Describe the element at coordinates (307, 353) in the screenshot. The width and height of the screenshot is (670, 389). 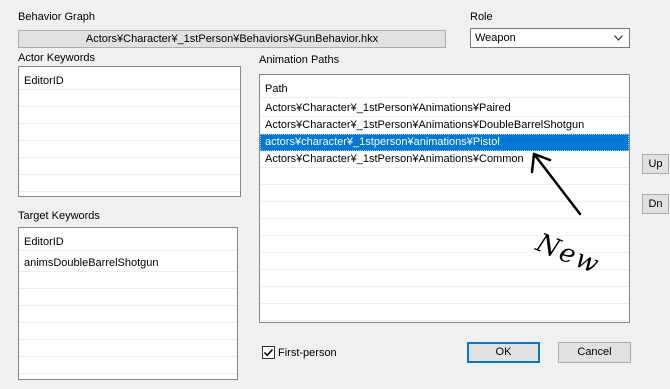
I see `first-person-label: First-person` at that location.